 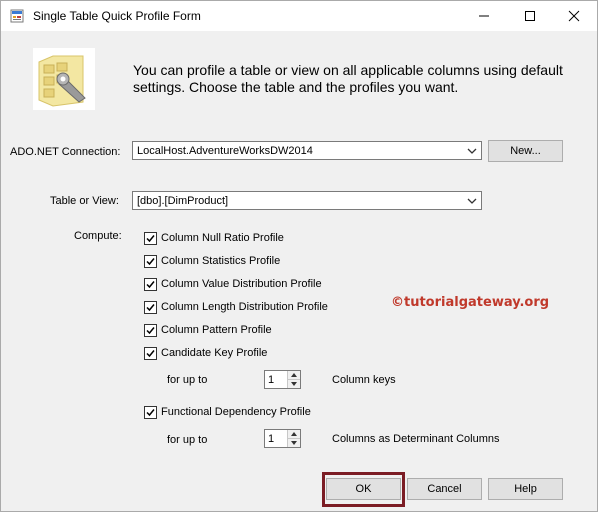 What do you see at coordinates (244, 307) in the screenshot?
I see `profile-checkbox-label: Column Length Distribution Profile` at bounding box center [244, 307].